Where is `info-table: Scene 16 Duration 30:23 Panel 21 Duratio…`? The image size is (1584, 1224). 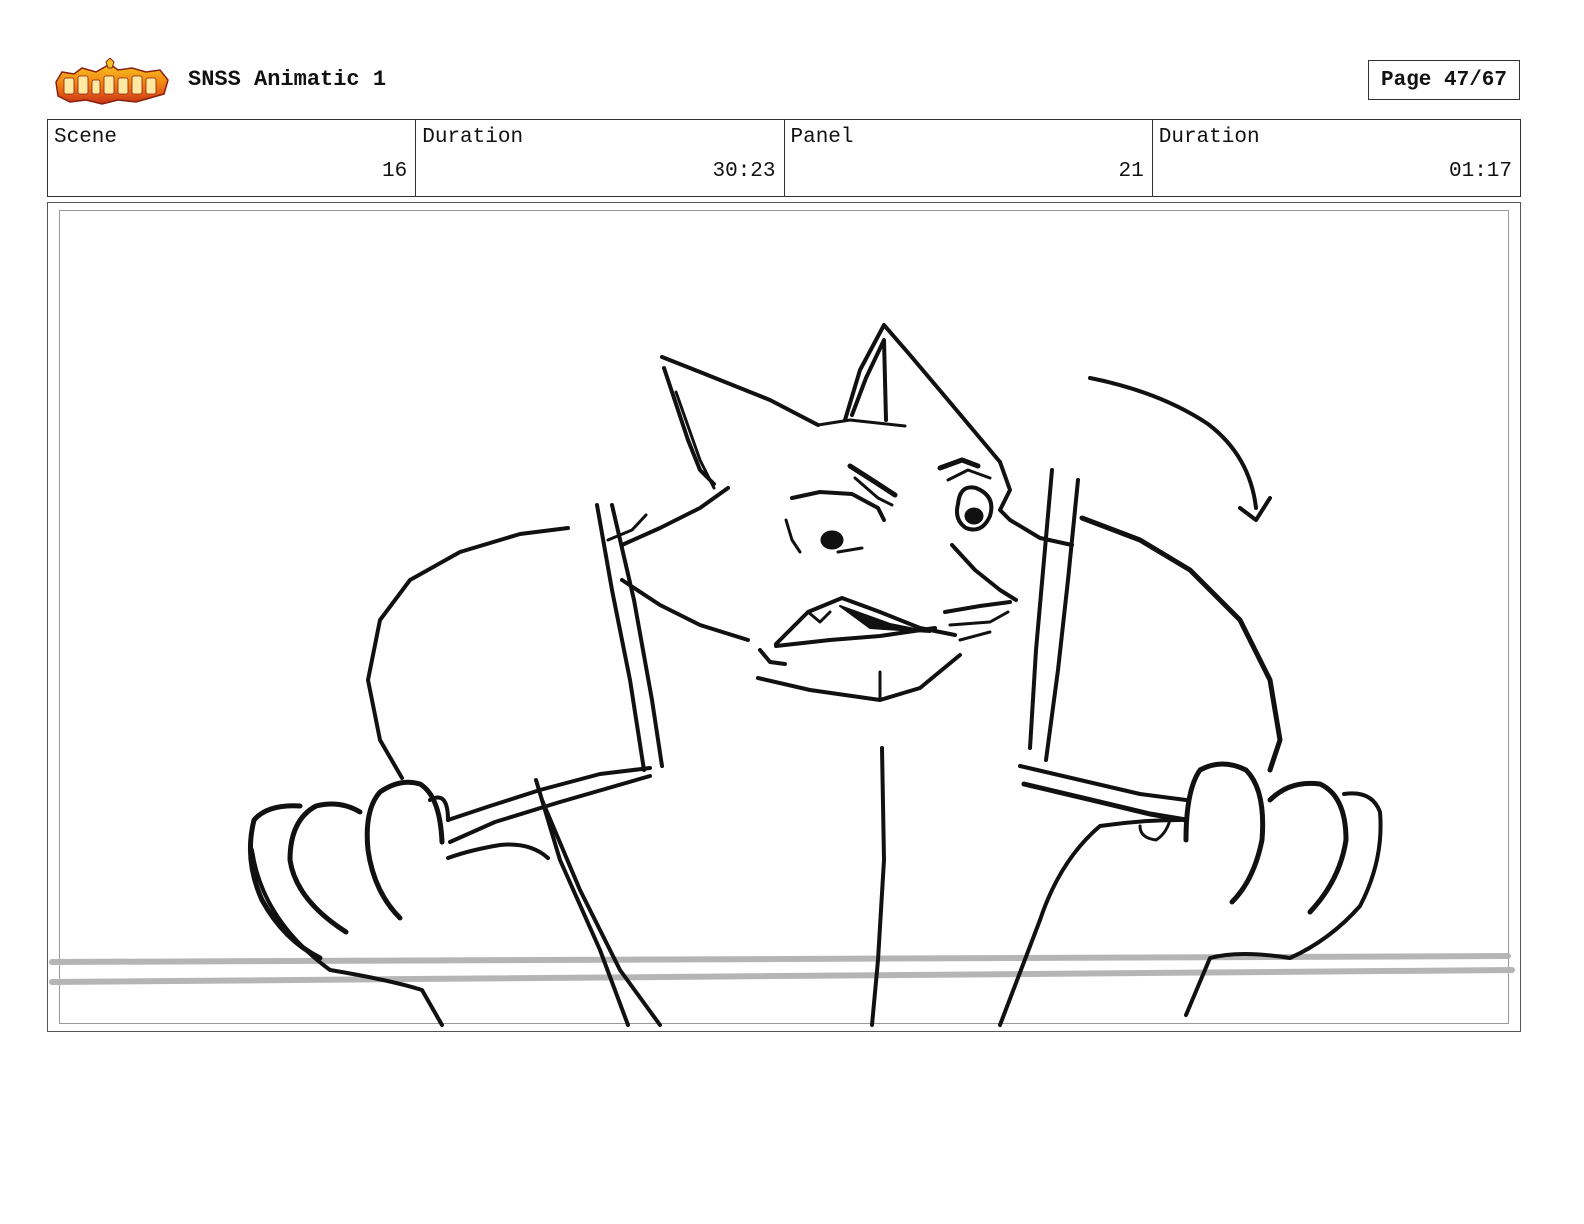
info-table: Scene 16 Duration 30:23 Panel 21 Duratio… is located at coordinates (784, 158).